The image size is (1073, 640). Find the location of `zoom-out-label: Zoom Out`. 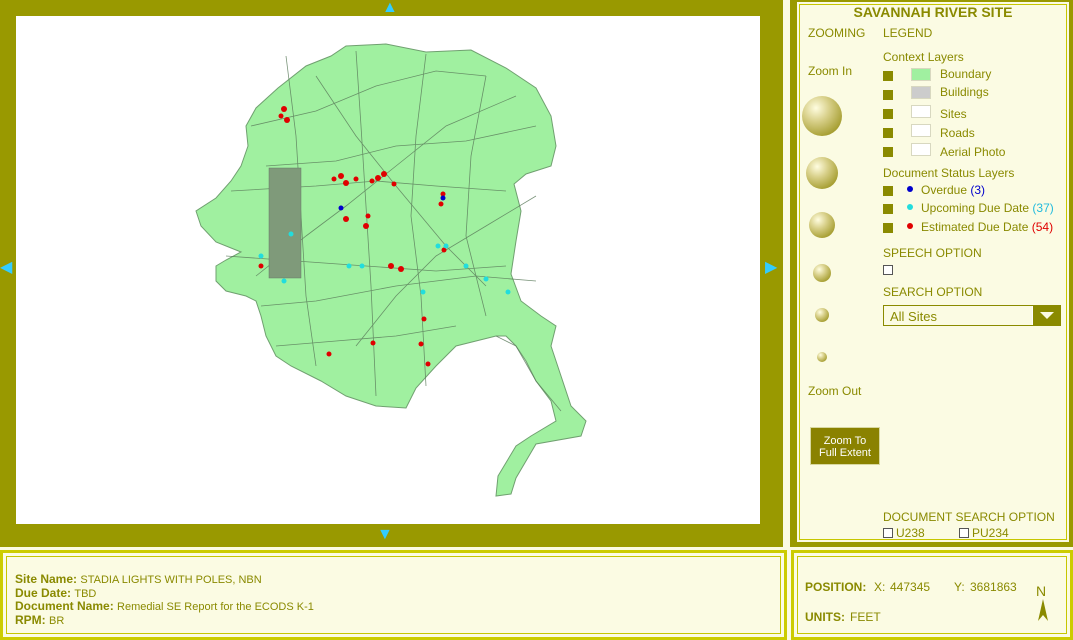

zoom-out-label: Zoom Out is located at coordinates (835, 391).